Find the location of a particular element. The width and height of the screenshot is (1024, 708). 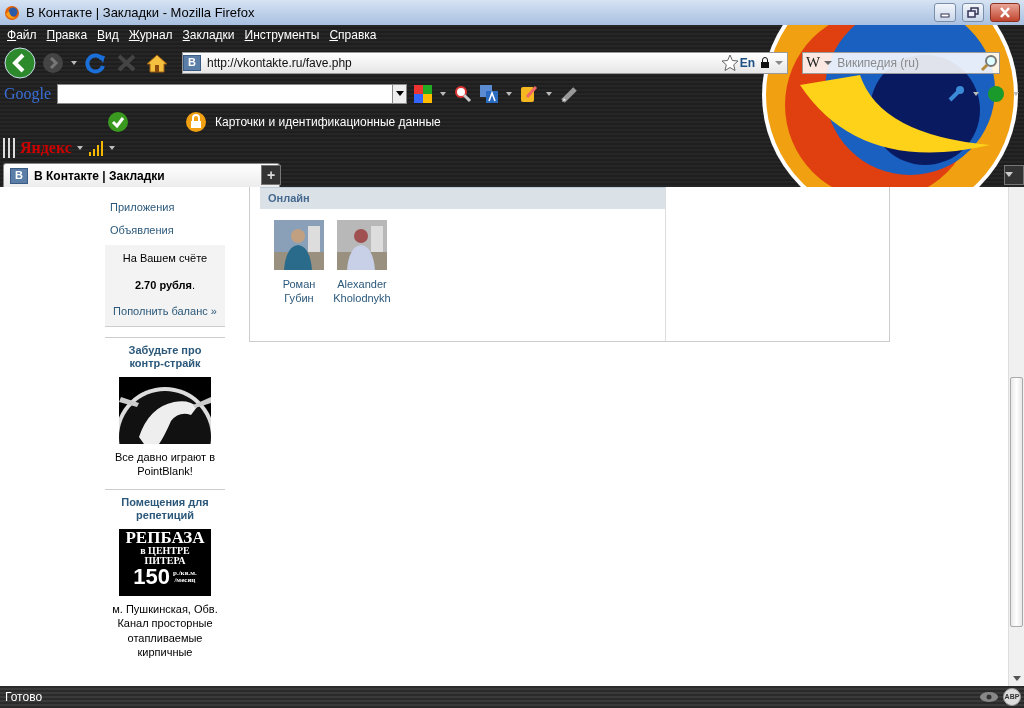

bookmark-star-icon is located at coordinates (729, 62).